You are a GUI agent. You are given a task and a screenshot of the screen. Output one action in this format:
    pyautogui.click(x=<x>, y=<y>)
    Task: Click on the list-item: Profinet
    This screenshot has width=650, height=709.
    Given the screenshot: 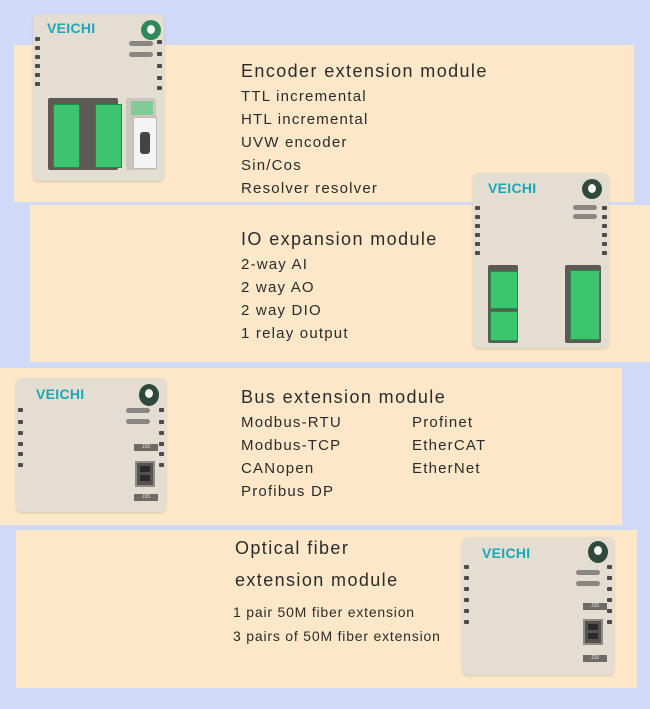 What is the action you would take?
    pyautogui.click(x=443, y=422)
    